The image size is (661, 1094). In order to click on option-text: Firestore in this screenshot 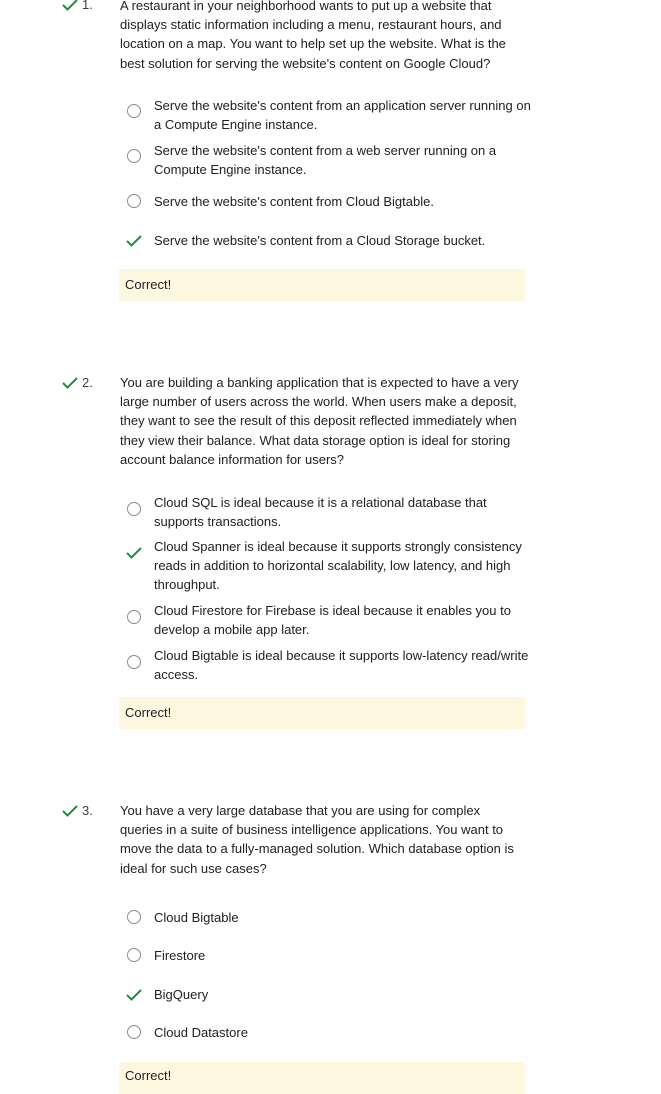, I will do `click(180, 955)`.